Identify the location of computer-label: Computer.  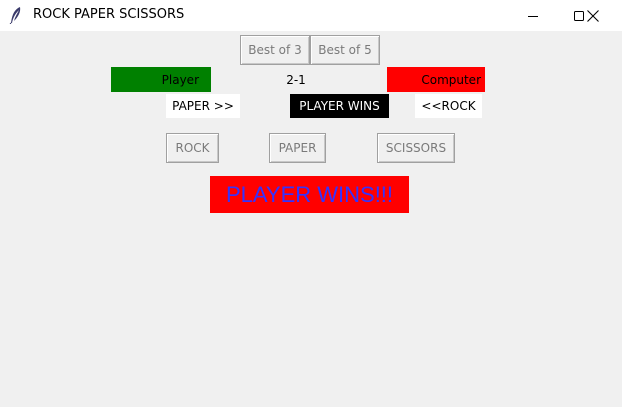
(436, 79).